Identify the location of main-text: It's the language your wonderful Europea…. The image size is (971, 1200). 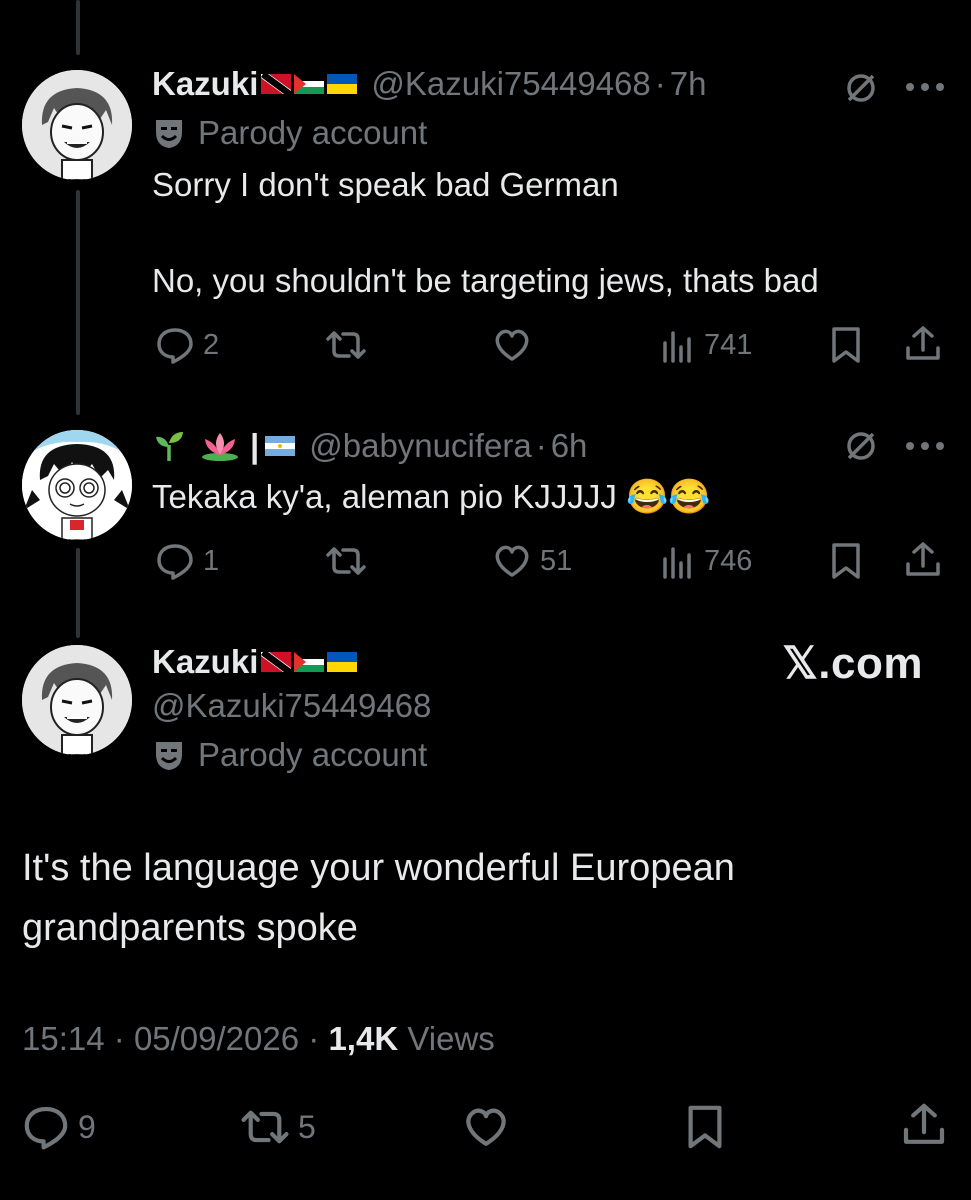
(378, 898).